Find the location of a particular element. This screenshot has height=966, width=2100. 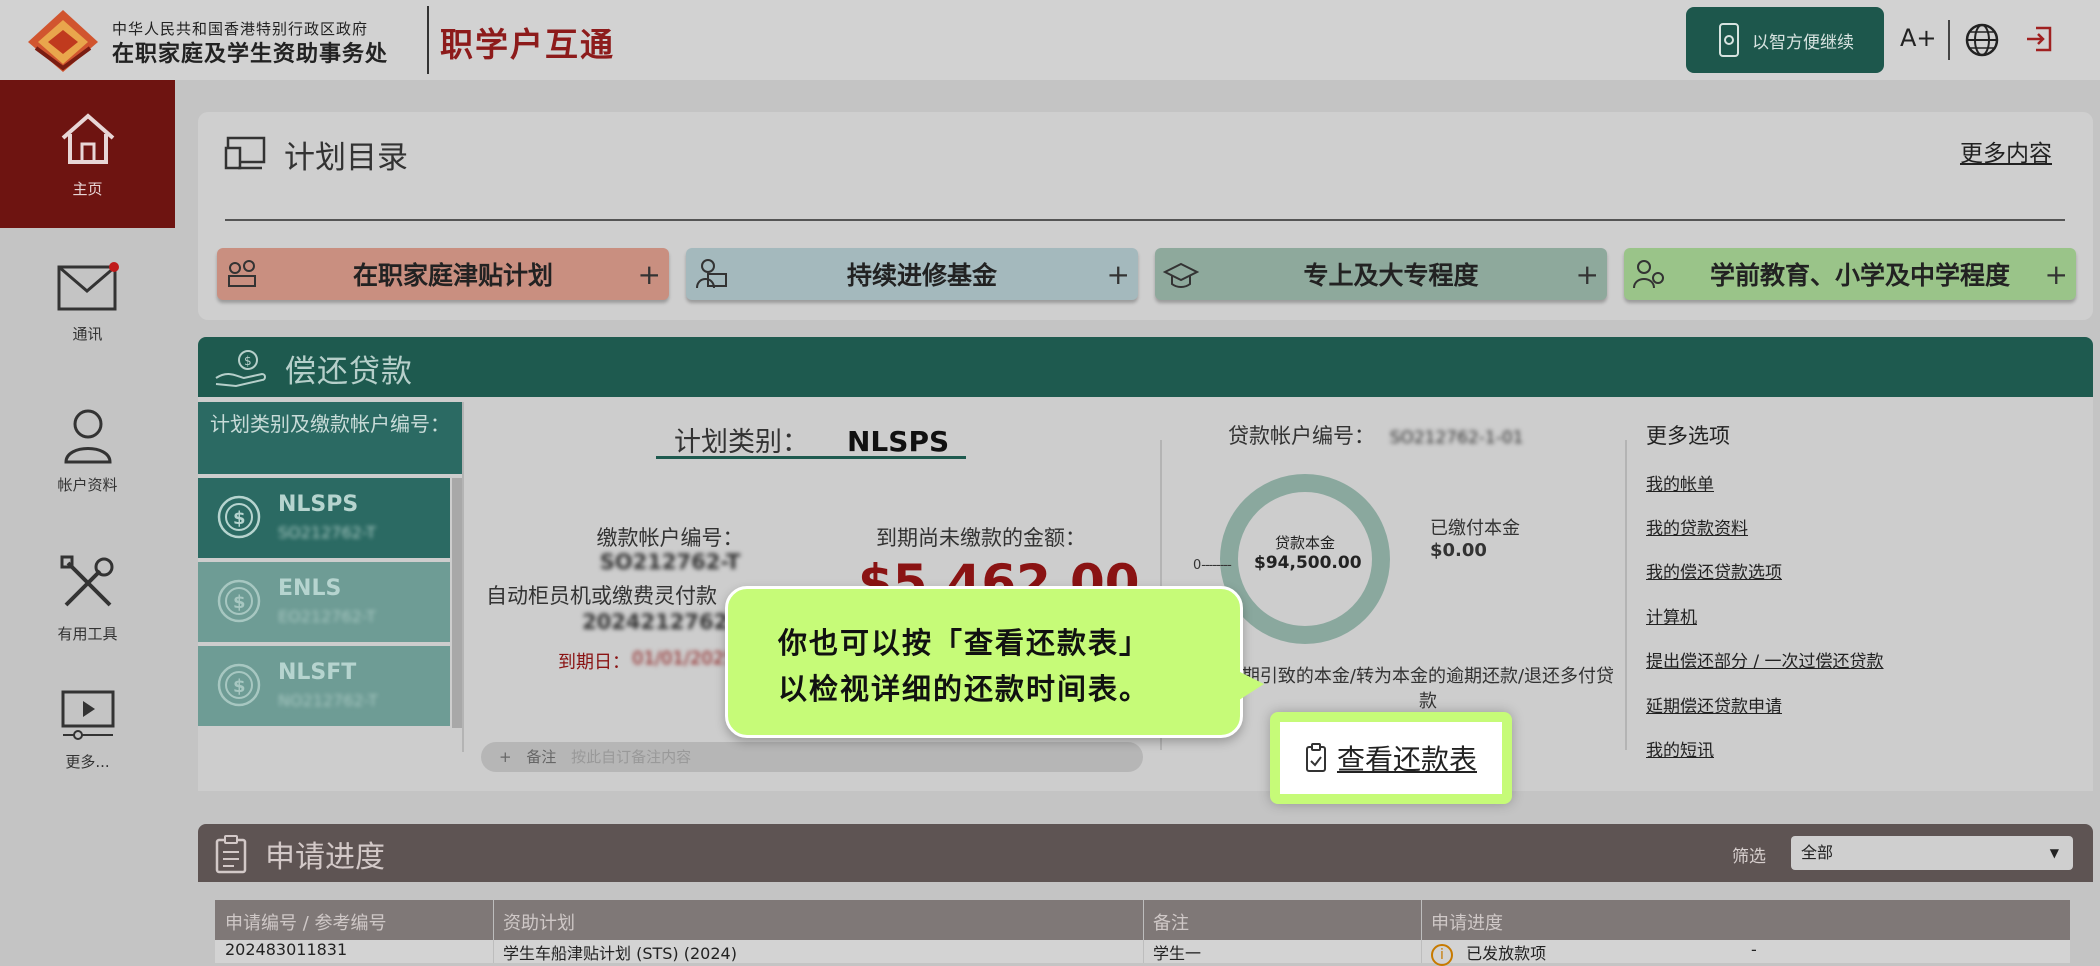

plan-type-label: 计划类别： is located at coordinates (741, 442).